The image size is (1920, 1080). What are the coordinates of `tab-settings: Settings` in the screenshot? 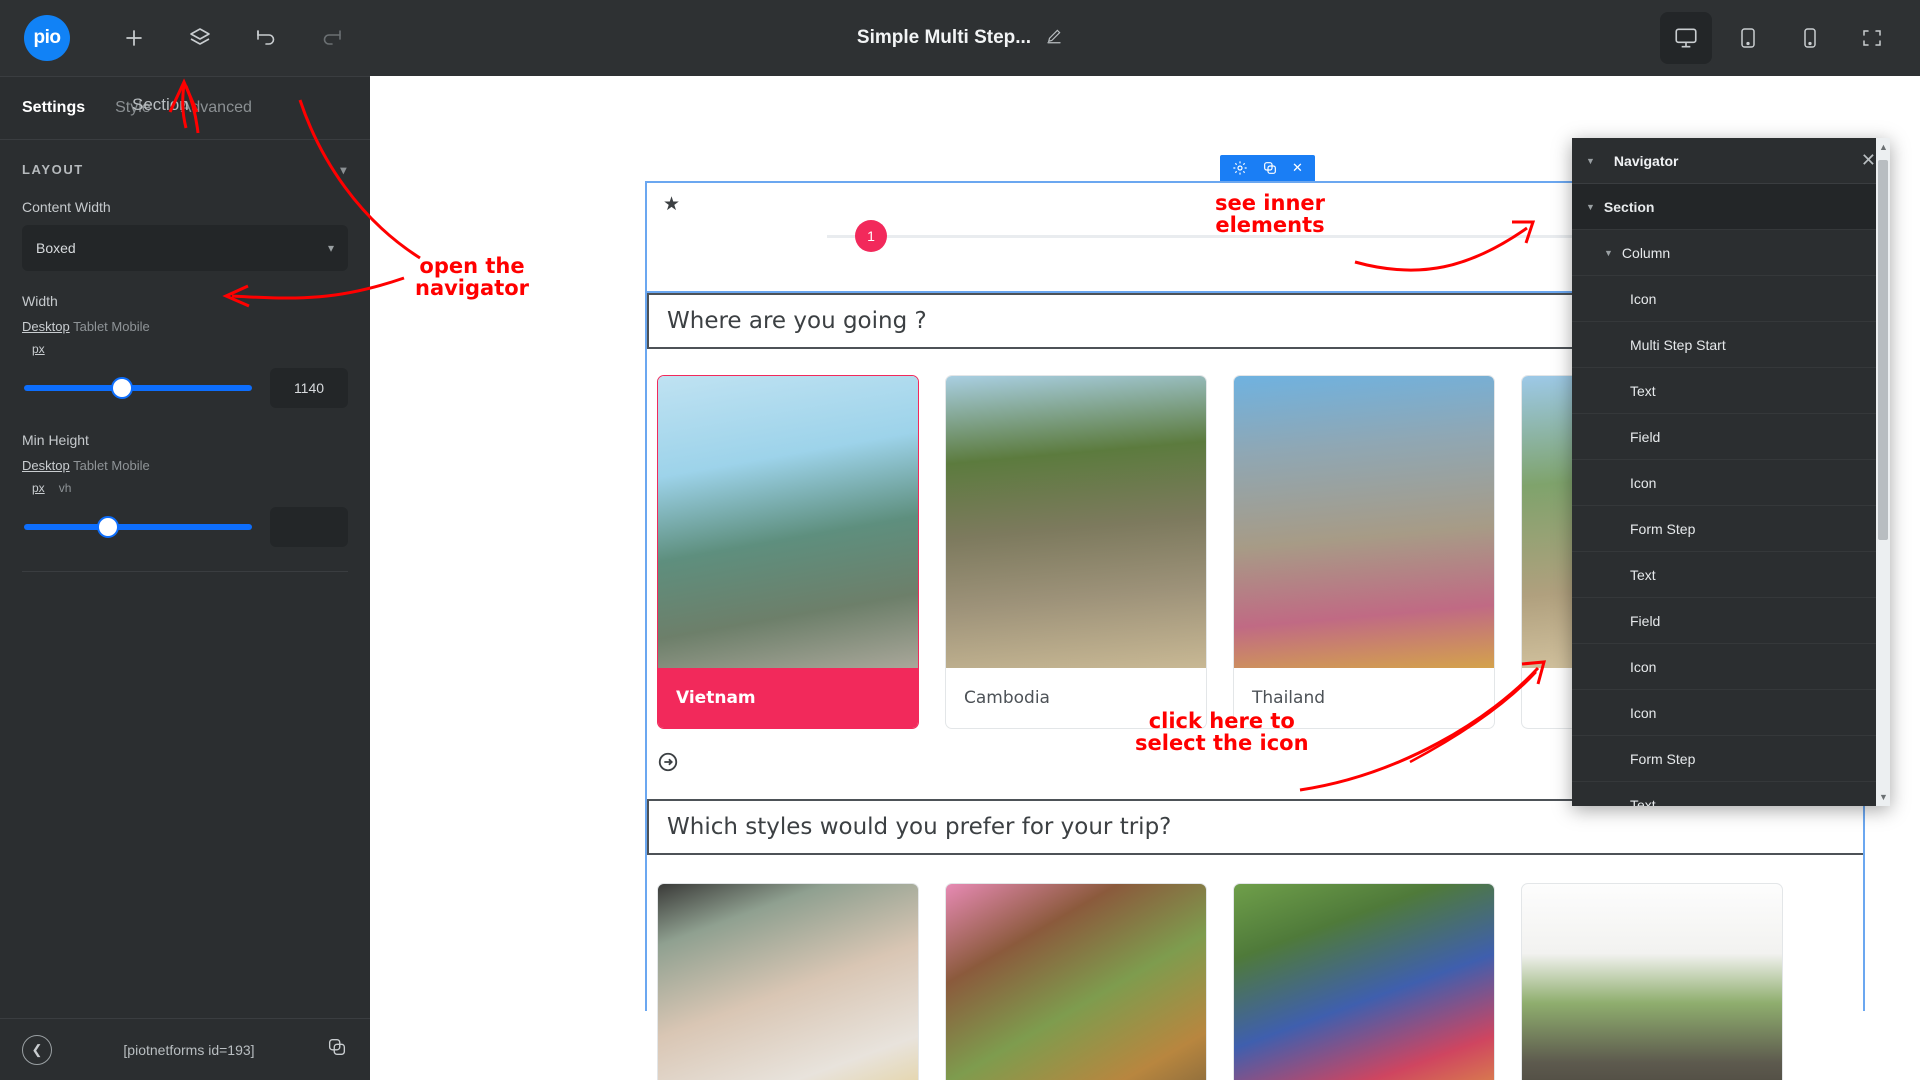 It's located at (53, 108).